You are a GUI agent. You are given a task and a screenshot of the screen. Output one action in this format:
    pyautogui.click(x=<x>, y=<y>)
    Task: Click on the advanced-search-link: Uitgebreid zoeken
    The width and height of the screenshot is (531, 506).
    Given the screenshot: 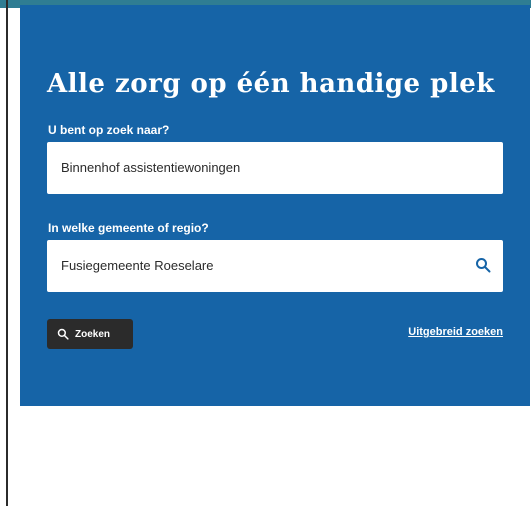 What is the action you would take?
    pyautogui.click(x=455, y=332)
    